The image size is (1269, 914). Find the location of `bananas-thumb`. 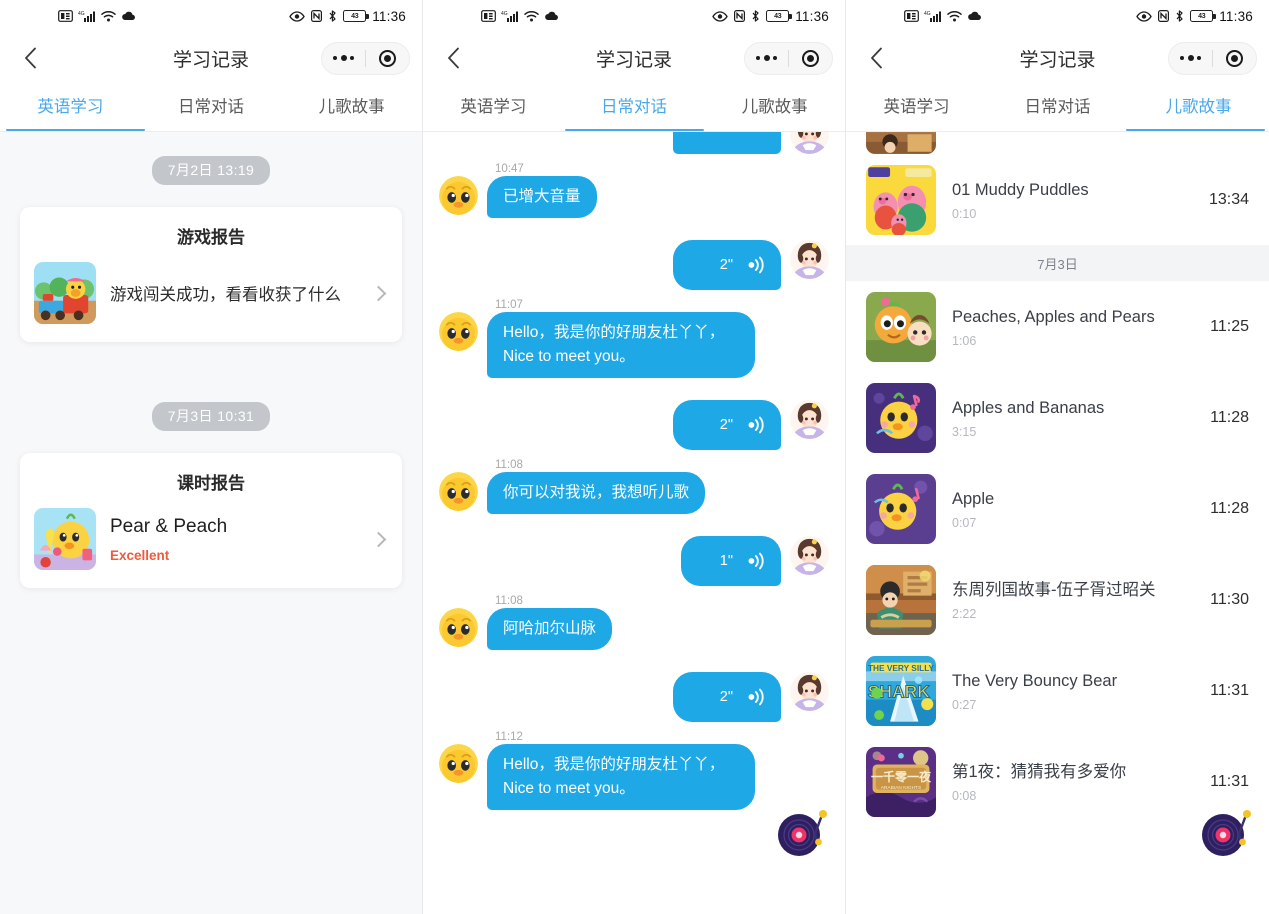

bananas-thumb is located at coordinates (901, 418).